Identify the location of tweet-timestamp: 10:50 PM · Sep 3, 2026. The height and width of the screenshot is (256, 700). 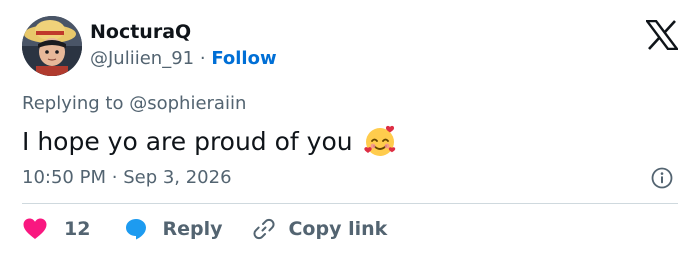
(127, 177).